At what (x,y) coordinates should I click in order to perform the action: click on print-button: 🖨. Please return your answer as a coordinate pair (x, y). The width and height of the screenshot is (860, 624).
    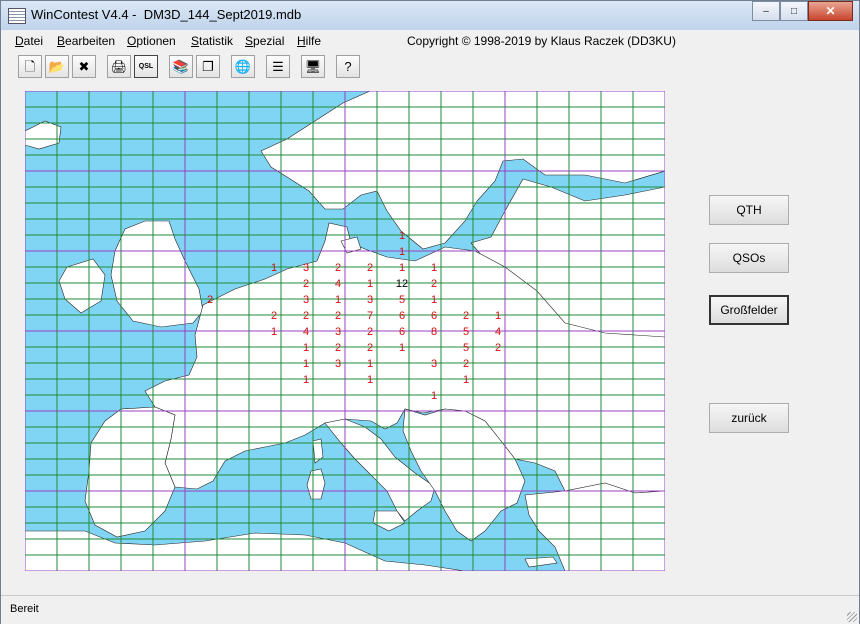
    Looking at the image, I should click on (119, 66).